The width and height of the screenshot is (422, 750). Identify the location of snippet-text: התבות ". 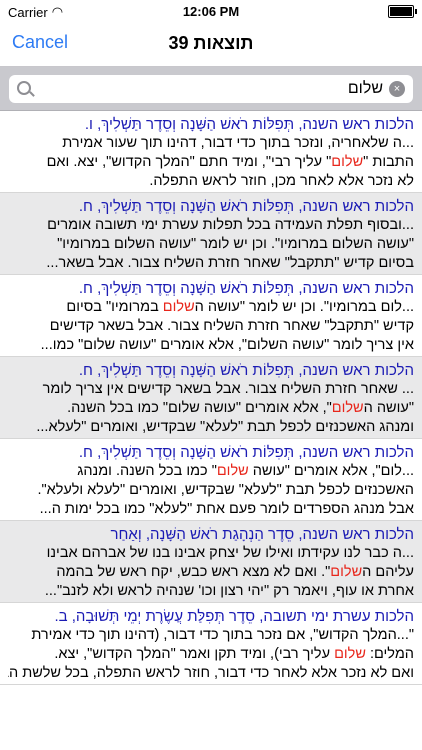
(388, 162).